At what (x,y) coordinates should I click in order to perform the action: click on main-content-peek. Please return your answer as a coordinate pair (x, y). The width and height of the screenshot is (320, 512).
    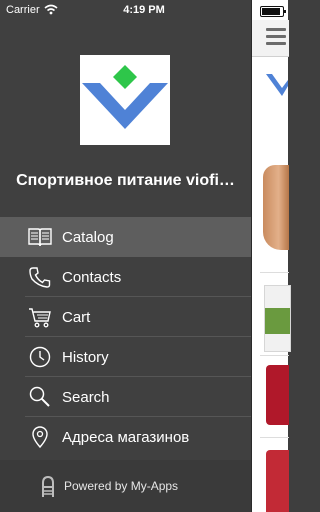
    Looking at the image, I should click on (271, 256).